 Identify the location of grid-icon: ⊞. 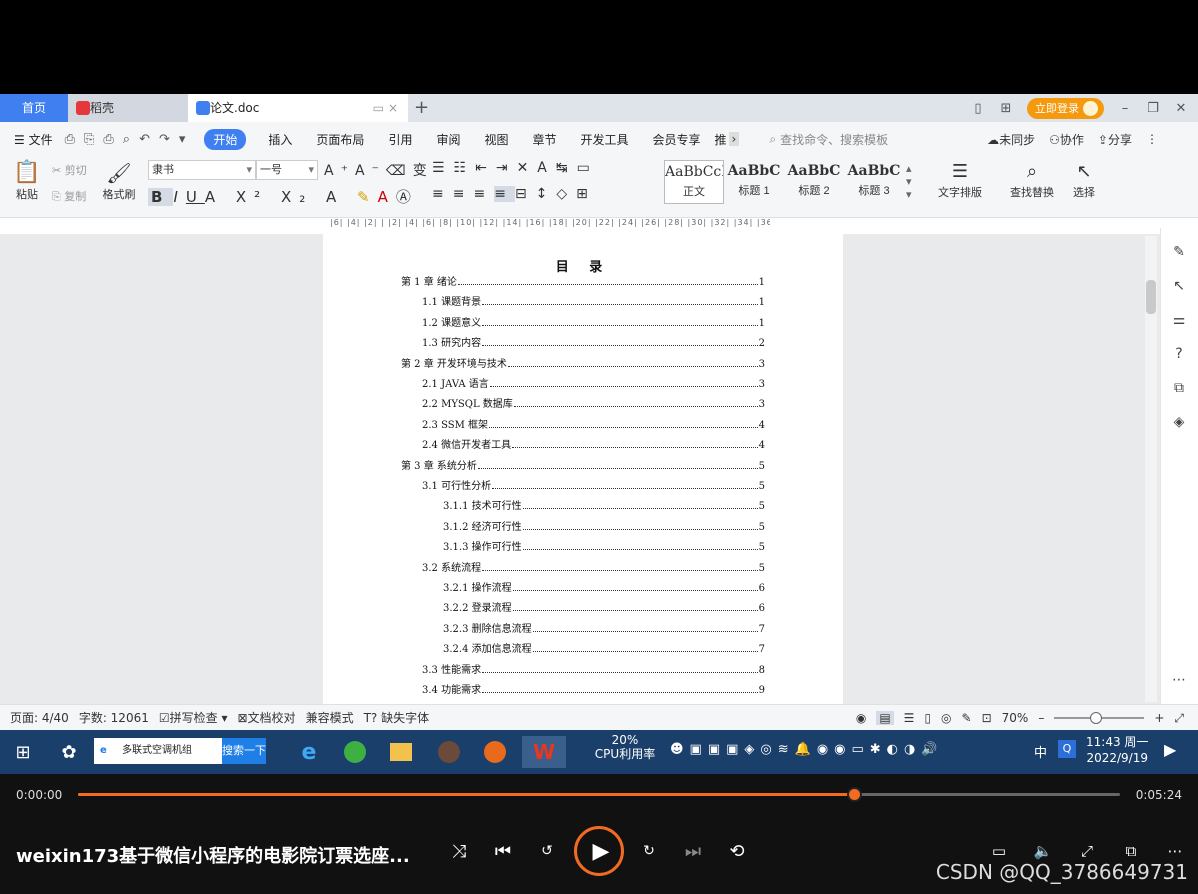
(1006, 108).